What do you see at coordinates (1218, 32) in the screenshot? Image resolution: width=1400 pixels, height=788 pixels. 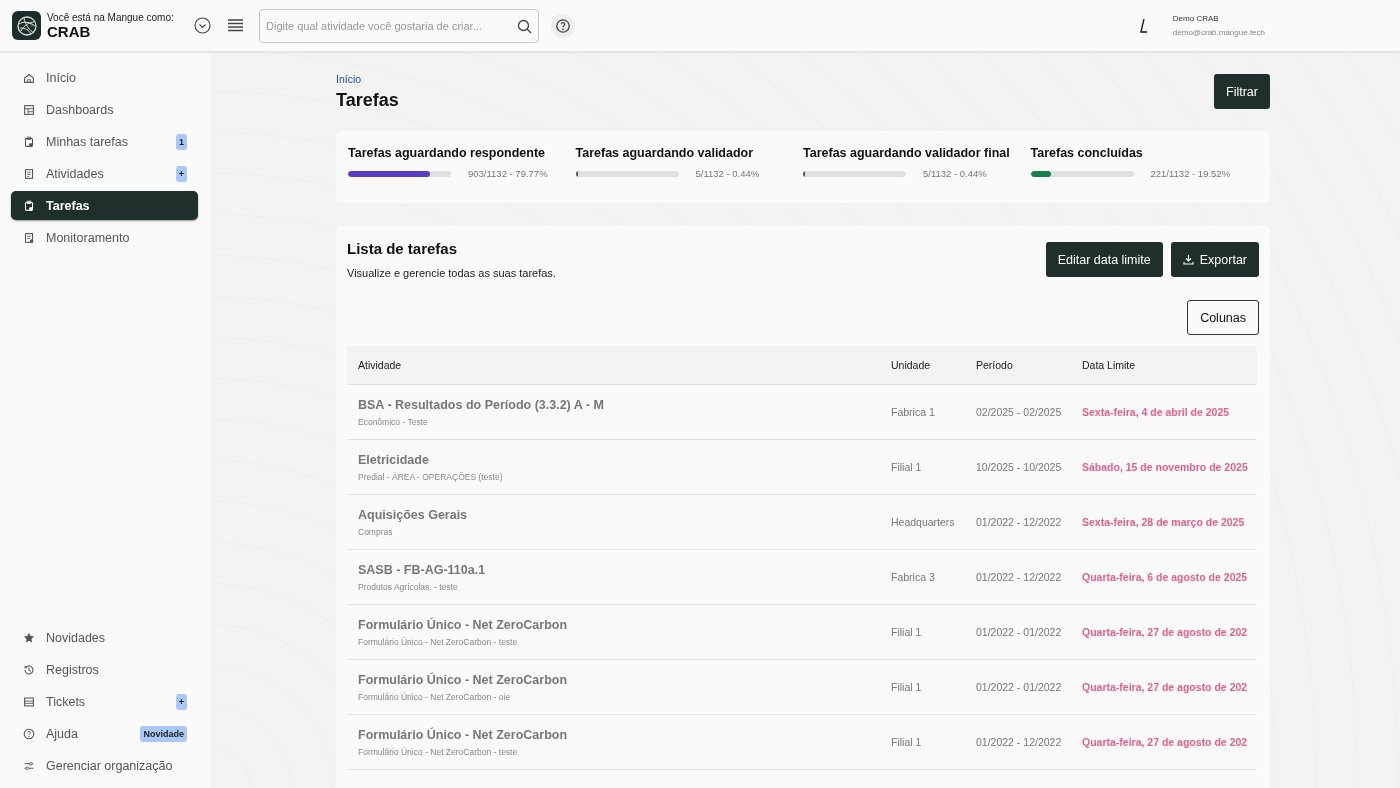 I see `user-email: demo@crab.mangue.tech` at bounding box center [1218, 32].